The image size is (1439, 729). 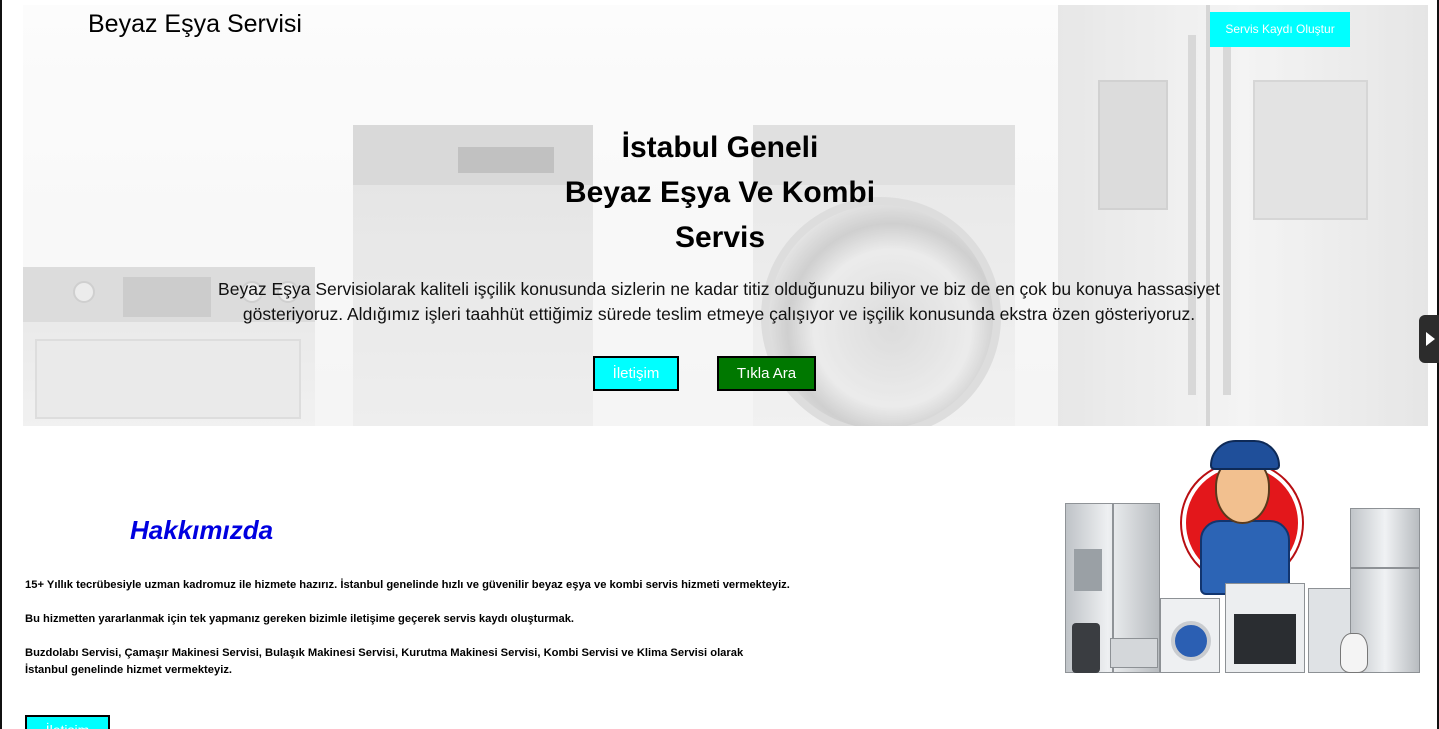 I want to click on technician-appliances-illustration, so click(x=1242, y=560).